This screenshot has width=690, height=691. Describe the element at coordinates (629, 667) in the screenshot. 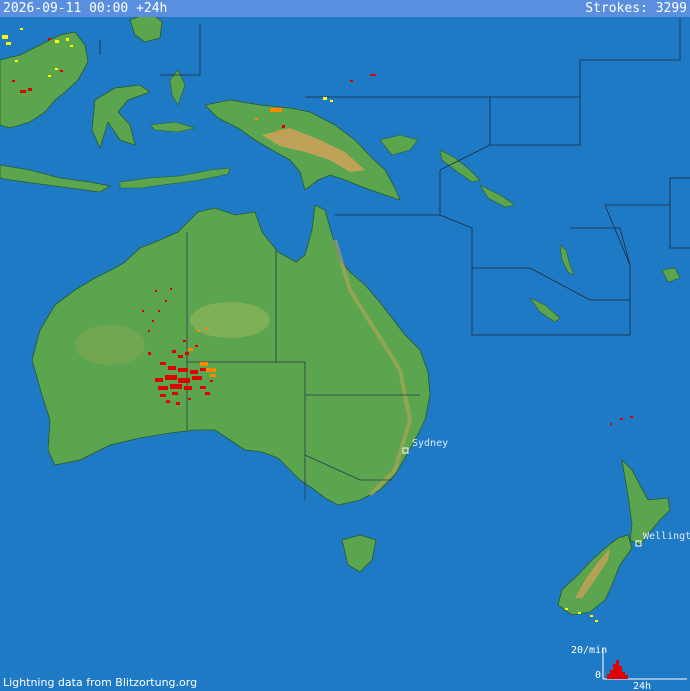

I see `activity-histogram: 20/min 0 24h` at that location.